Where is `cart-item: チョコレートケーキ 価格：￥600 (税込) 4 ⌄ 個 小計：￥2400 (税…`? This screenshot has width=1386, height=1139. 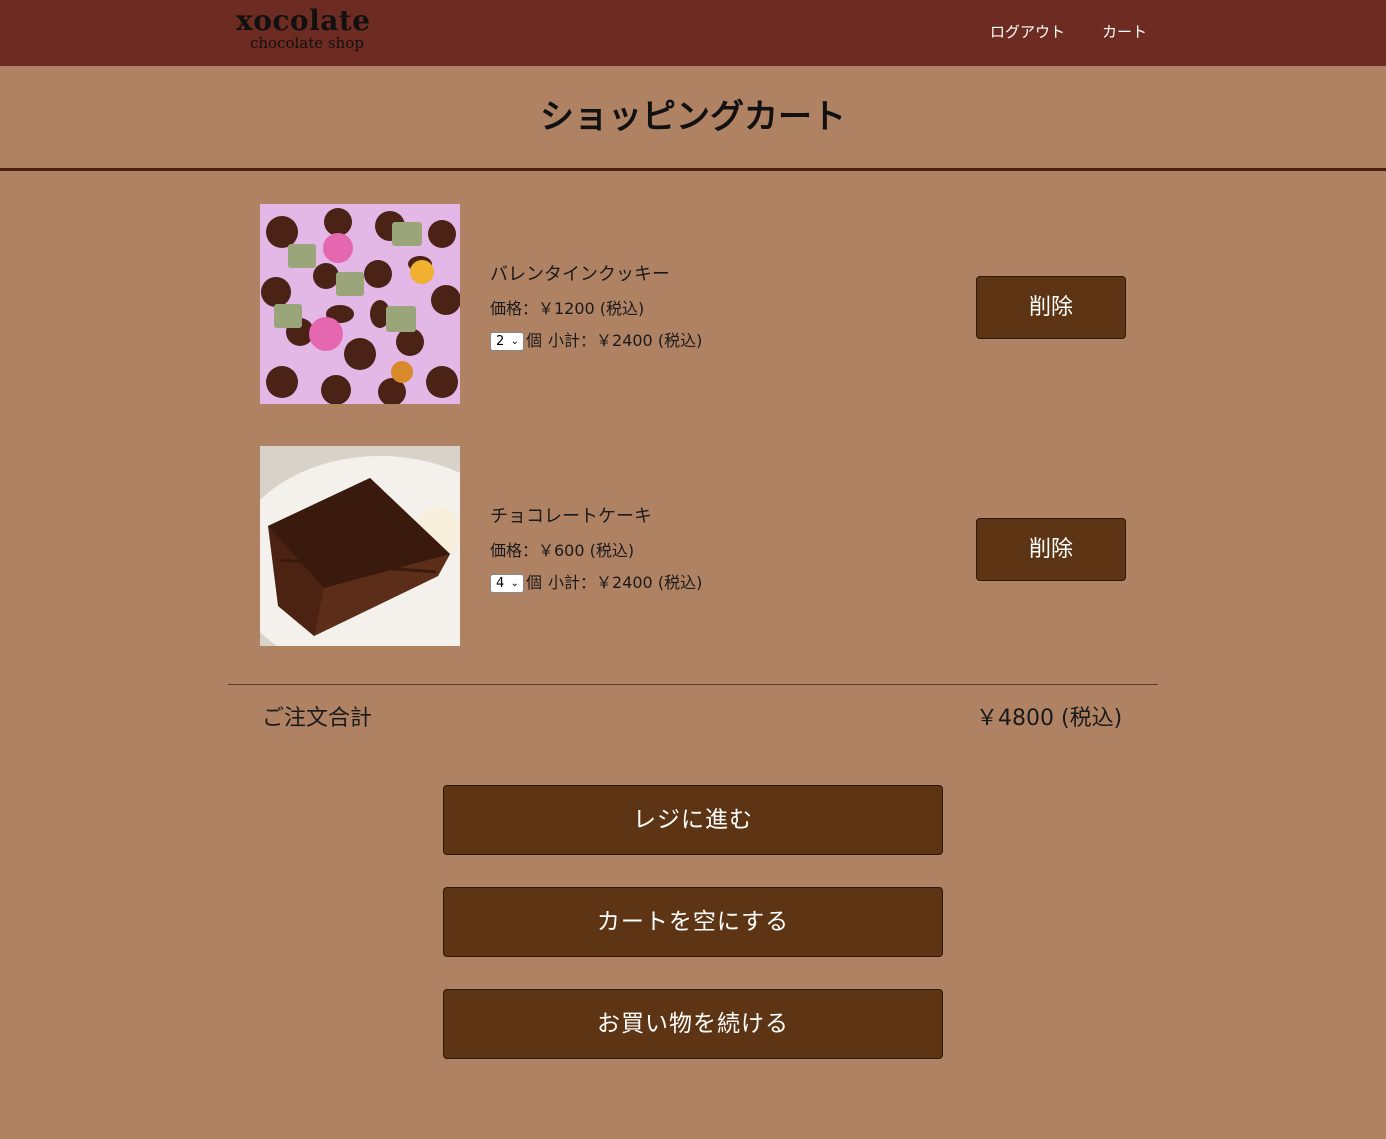
cart-item: チョコレートケーキ 価格：￥600 (税込) 4 ⌄ 個 小計：￥2400 (税… is located at coordinates (695, 546).